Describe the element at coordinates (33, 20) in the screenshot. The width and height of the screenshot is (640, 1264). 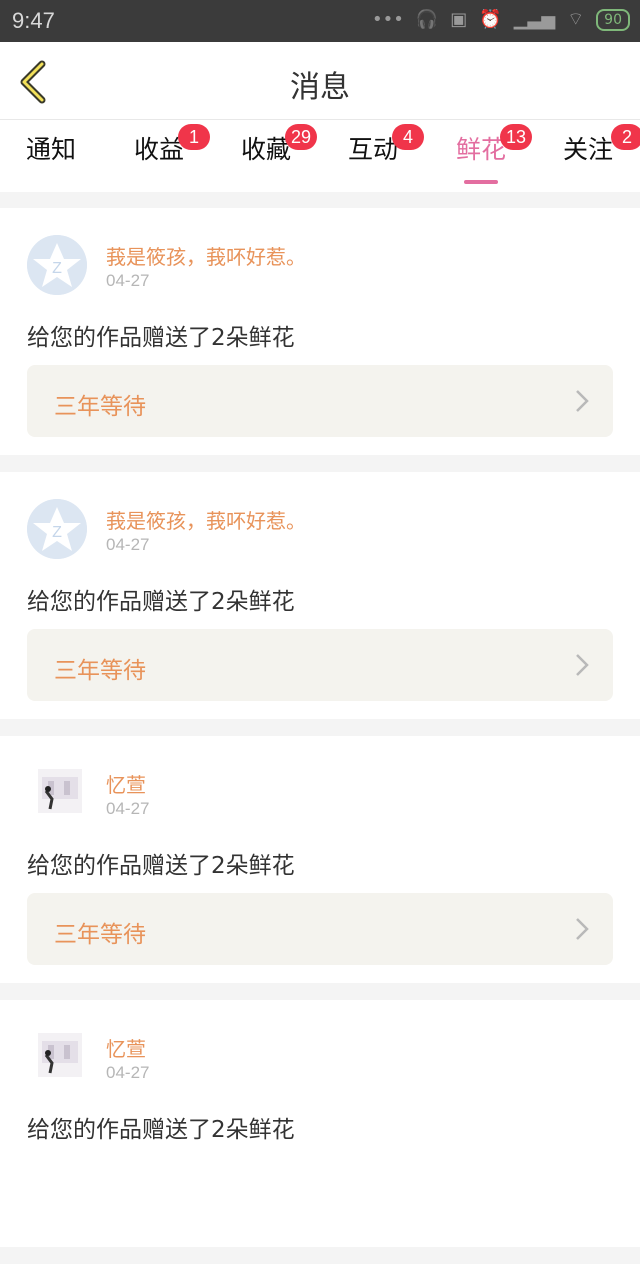
I see `status-time: 9:47` at that location.